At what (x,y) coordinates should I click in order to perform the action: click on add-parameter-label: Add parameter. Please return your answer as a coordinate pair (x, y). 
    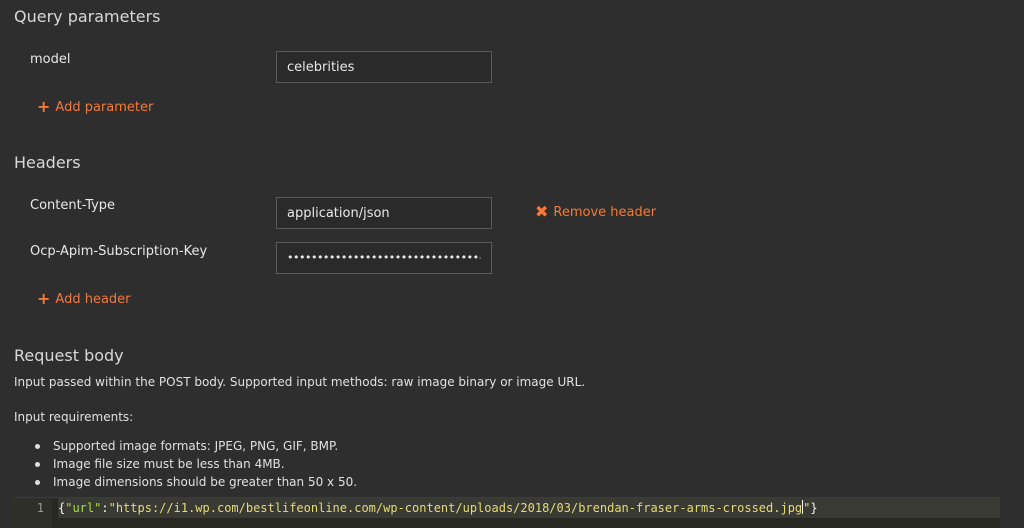
    Looking at the image, I should click on (104, 107).